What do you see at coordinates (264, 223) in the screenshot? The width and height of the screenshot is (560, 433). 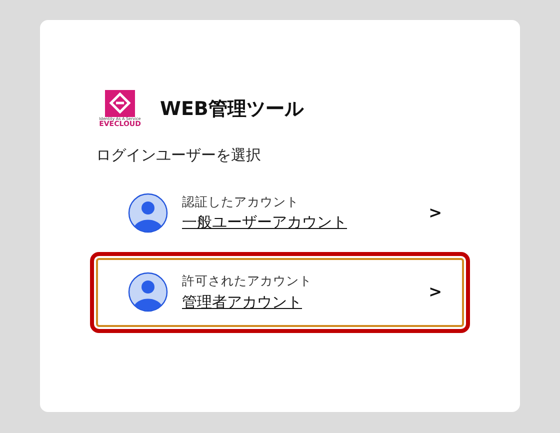 I see `account-name: 一般ユーザーアカウント` at bounding box center [264, 223].